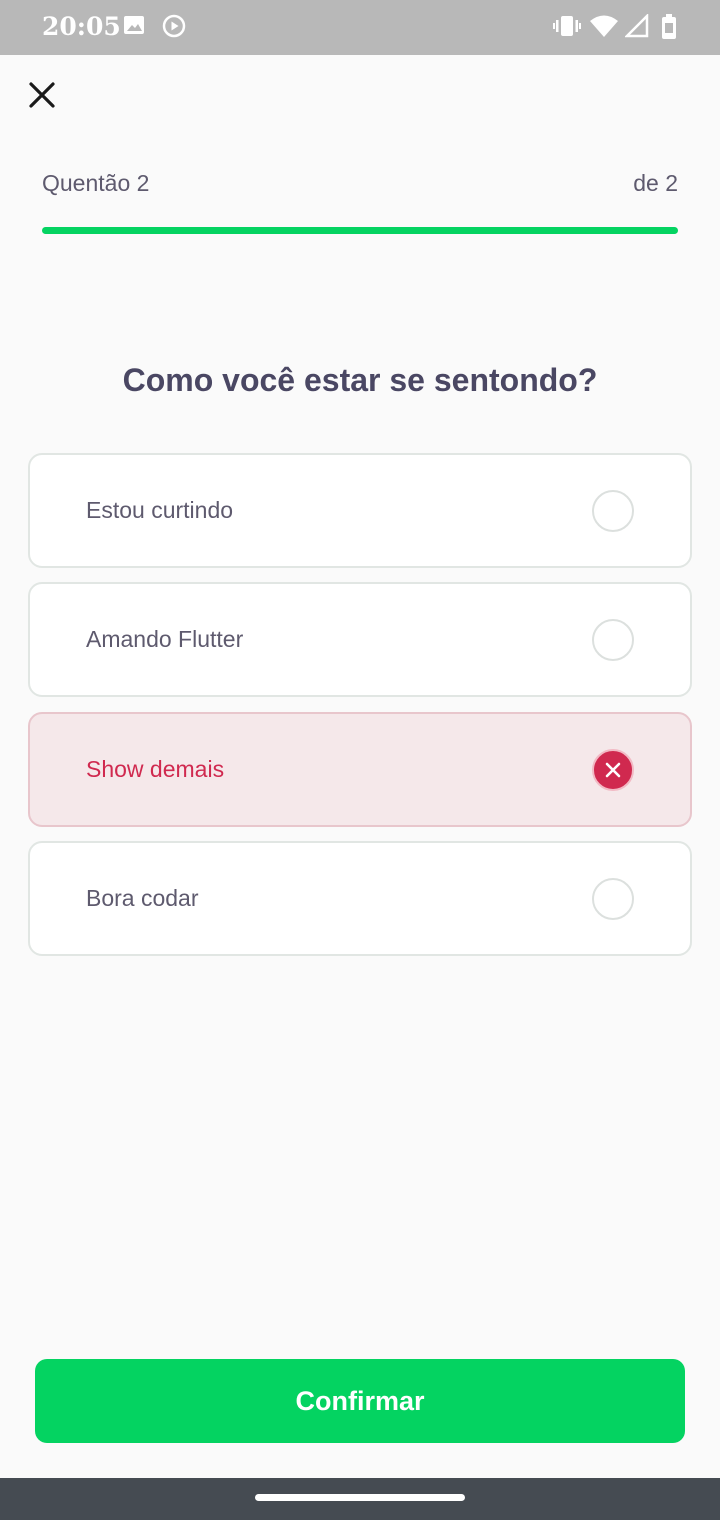 The image size is (720, 1520). Describe the element at coordinates (360, 27) in the screenshot. I see `status-bar: 20:05` at that location.